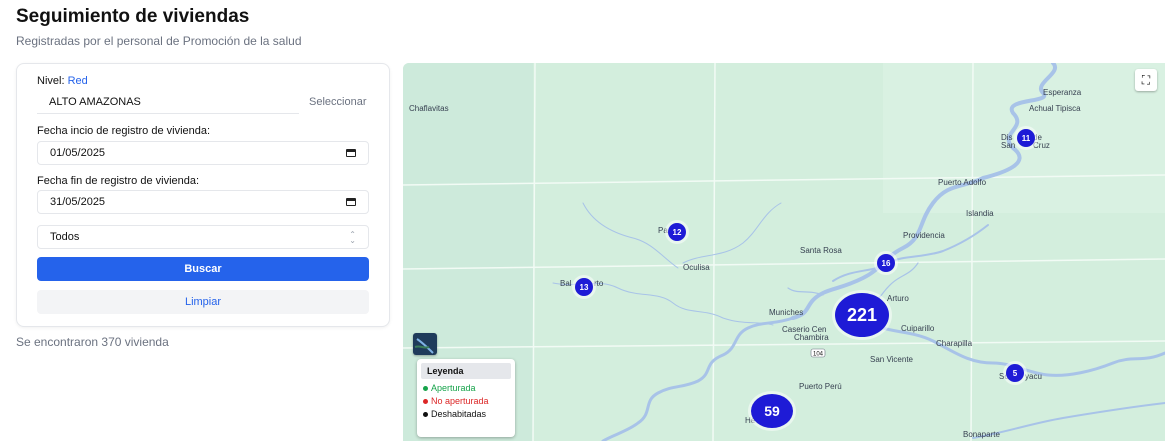  I want to click on legend-item: No aperturada, so click(469, 401).